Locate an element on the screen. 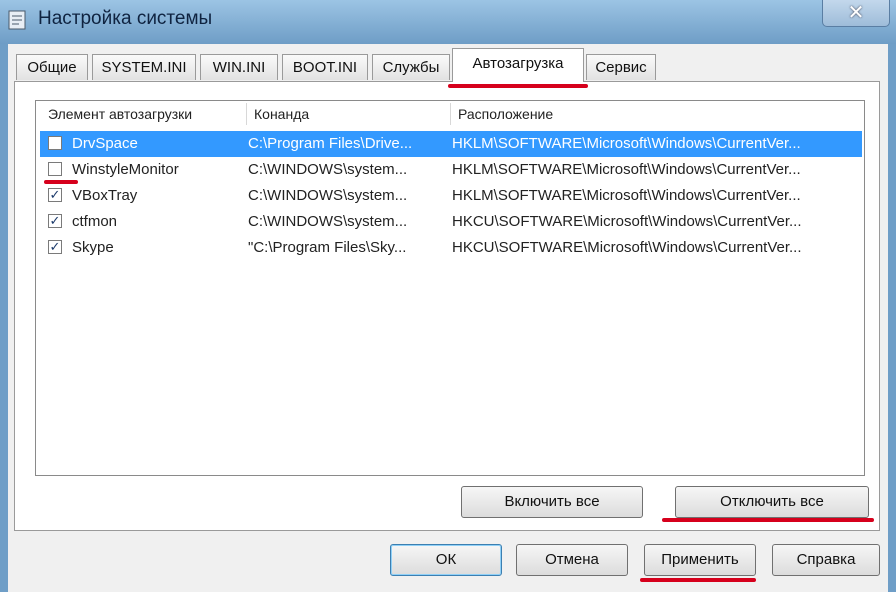  annotation-underline-apply is located at coordinates (698, 580).